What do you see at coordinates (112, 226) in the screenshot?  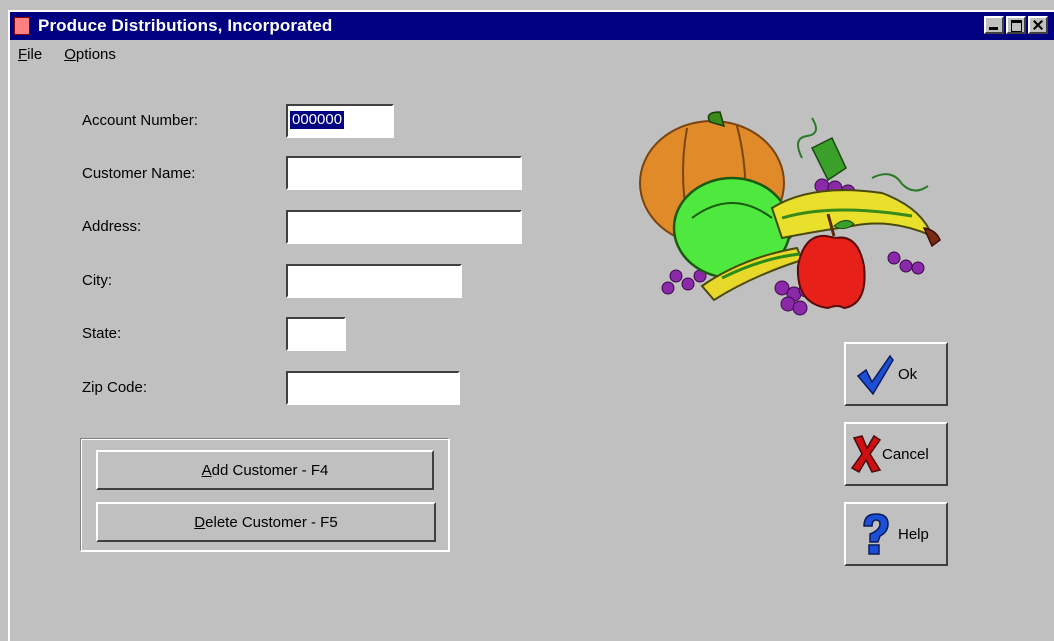 I see `address-label: Address:` at bounding box center [112, 226].